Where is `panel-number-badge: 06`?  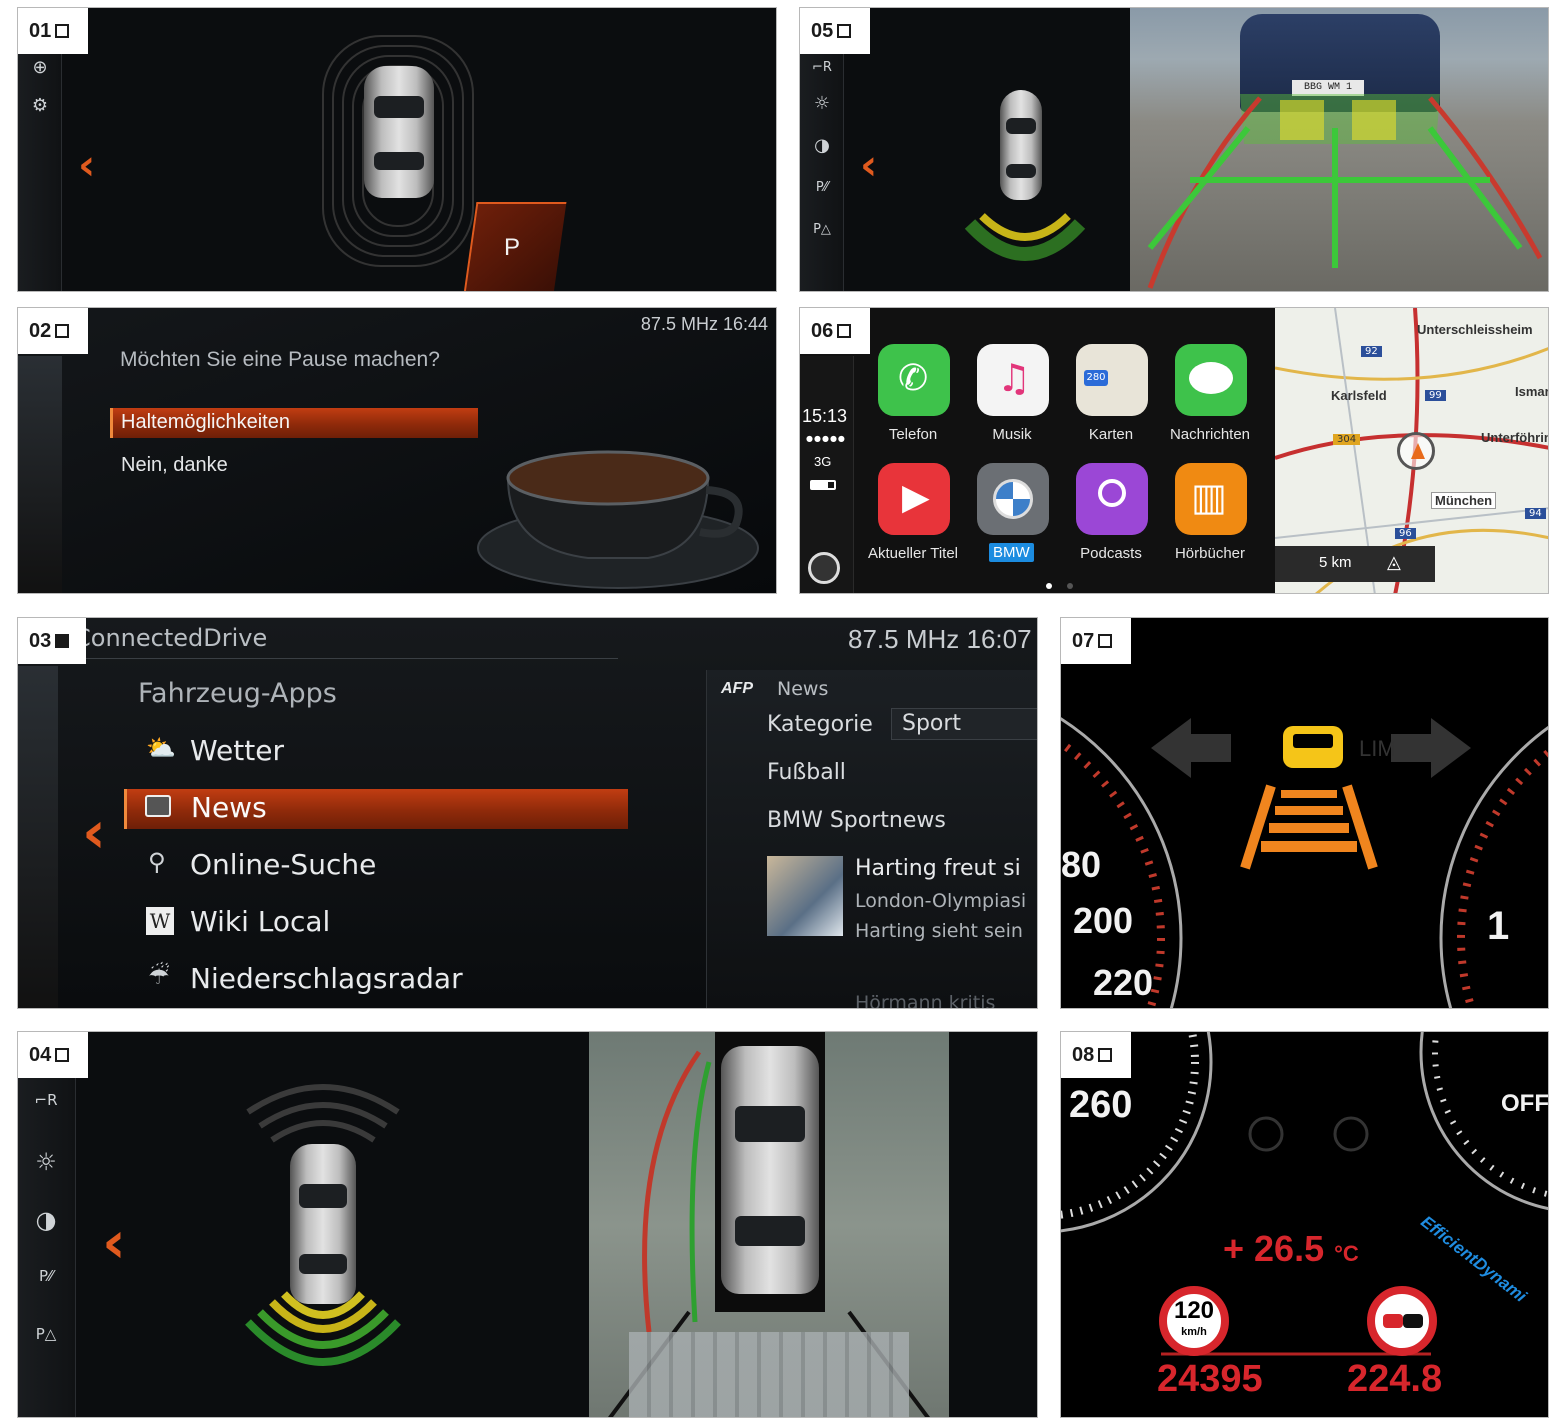
panel-number-badge: 06 is located at coordinates (835, 331).